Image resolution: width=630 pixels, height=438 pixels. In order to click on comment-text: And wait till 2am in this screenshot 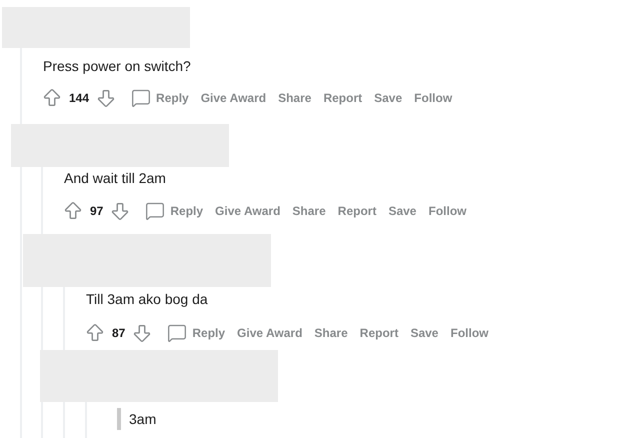, I will do `click(115, 178)`.